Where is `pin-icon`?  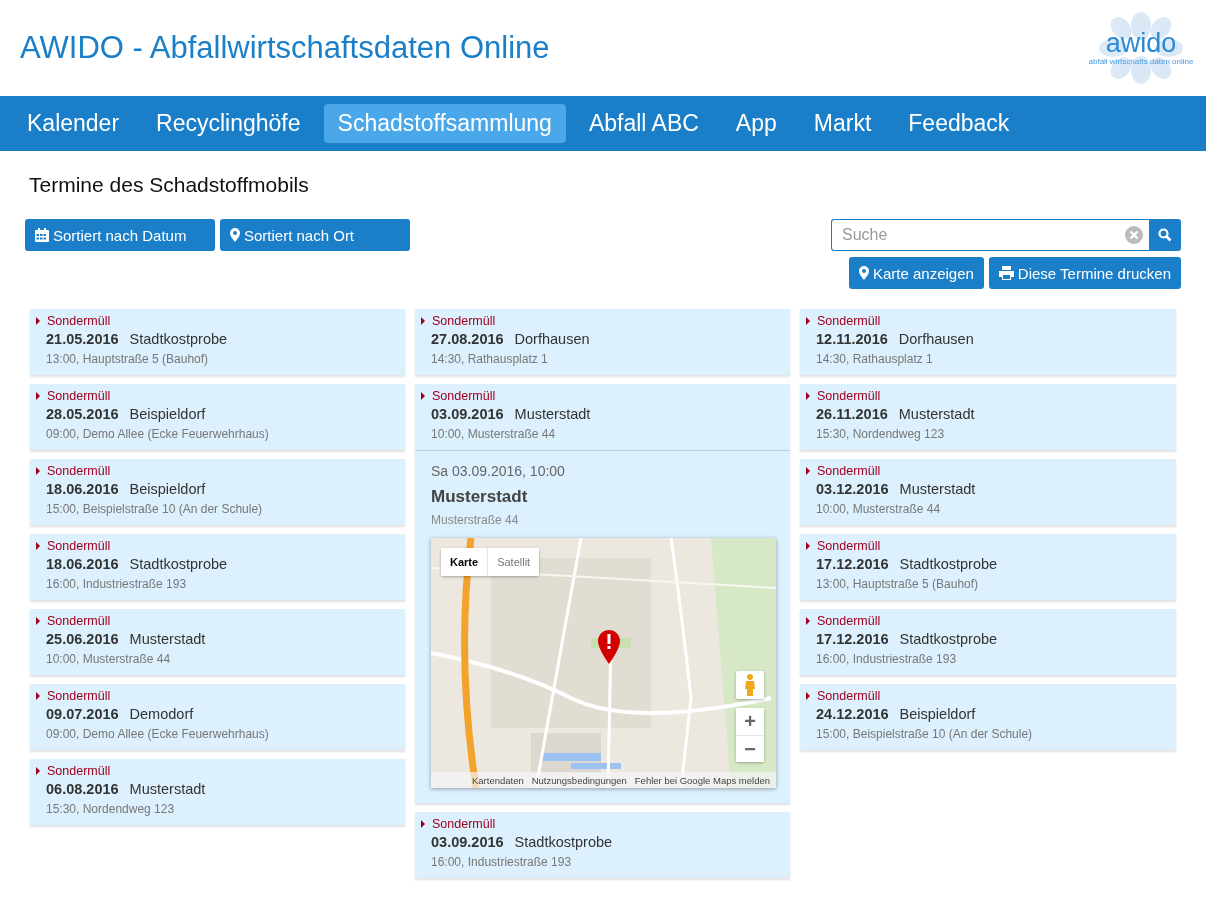 pin-icon is located at coordinates (235, 235).